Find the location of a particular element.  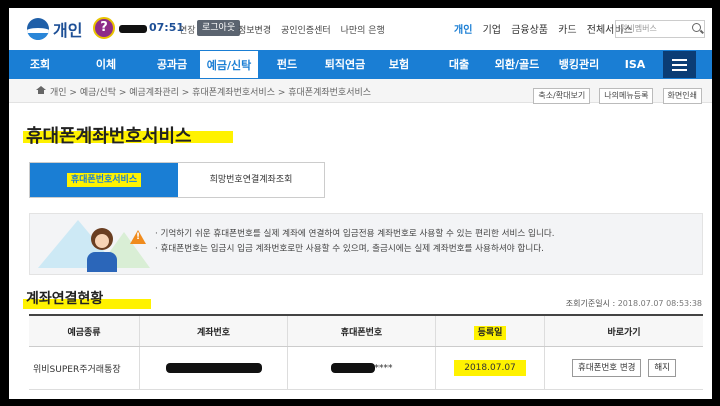

page-title: 휴대폰계좌번호서비스 is located at coordinates (109, 136).